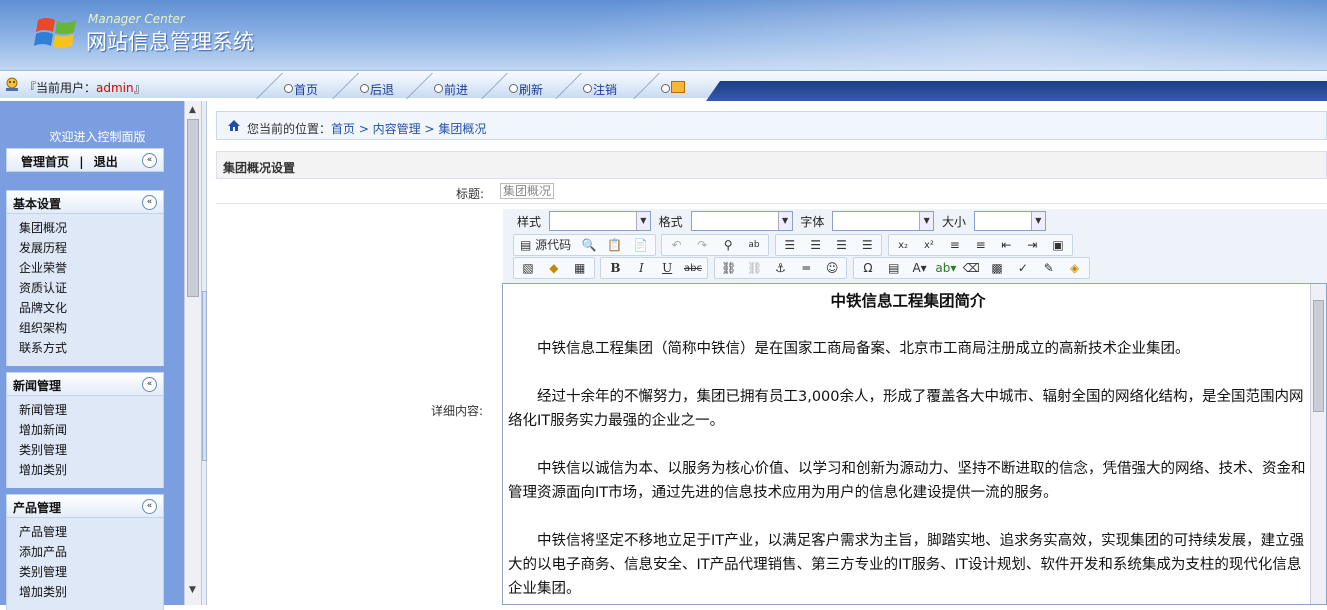 This screenshot has height=610, width=1327. Describe the element at coordinates (1058, 245) in the screenshot. I see `blockquote-icon: ▣` at that location.